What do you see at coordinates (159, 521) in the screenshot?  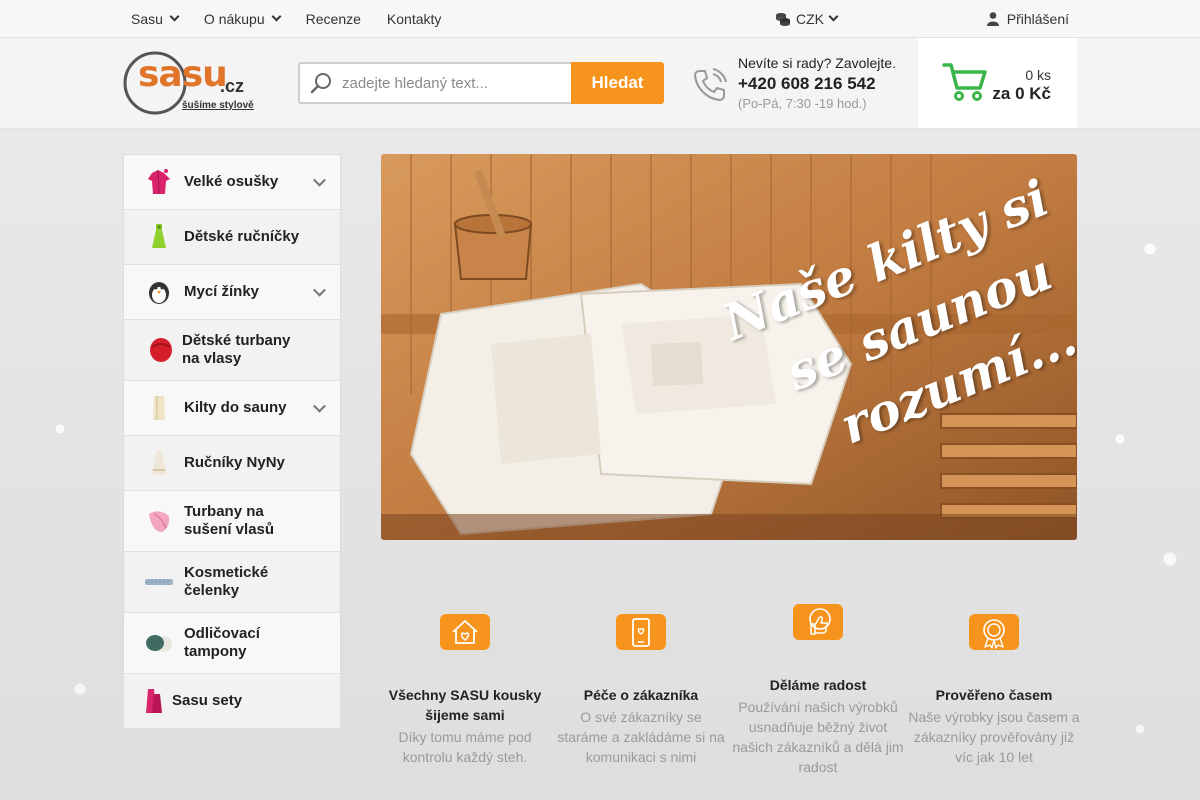 I see `hair-turban-icon` at bounding box center [159, 521].